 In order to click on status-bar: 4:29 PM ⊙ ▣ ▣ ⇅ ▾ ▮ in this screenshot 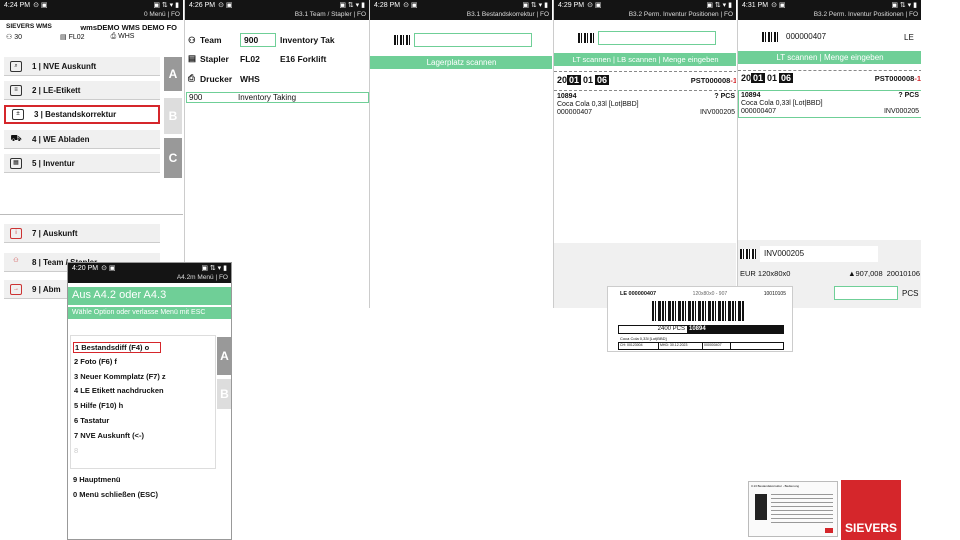, I will do `click(645, 5)`.